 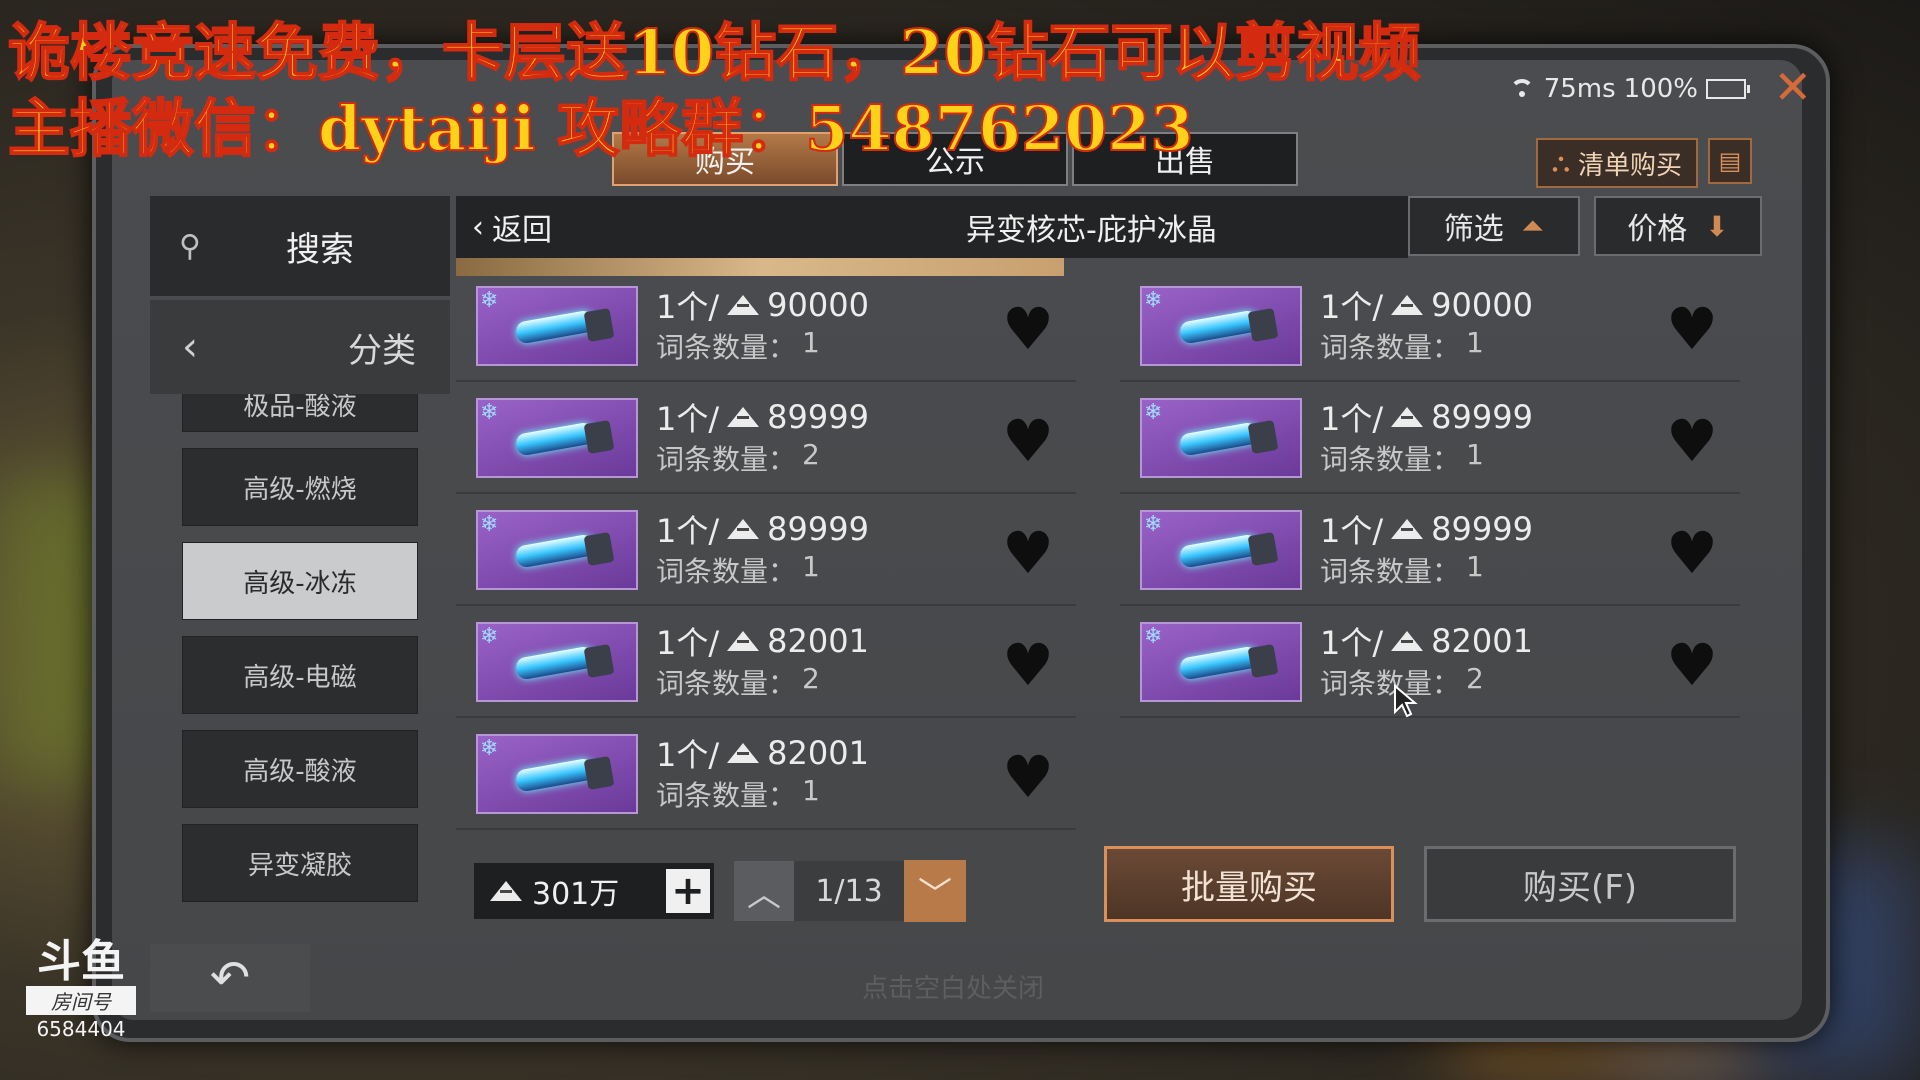 I want to click on search-button: ⚲ 搜索, so click(x=300, y=246).